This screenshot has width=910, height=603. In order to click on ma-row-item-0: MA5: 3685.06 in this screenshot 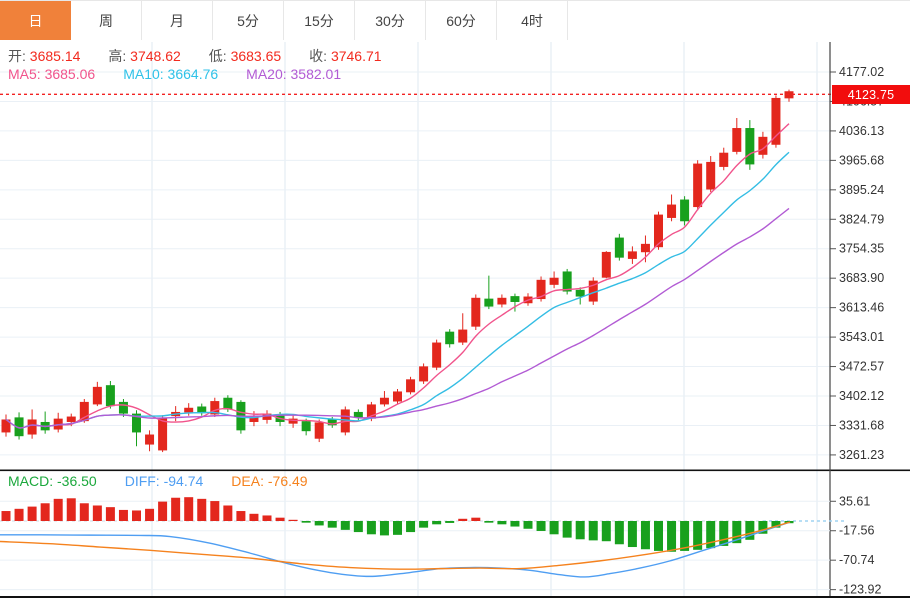, I will do `click(52, 74)`.